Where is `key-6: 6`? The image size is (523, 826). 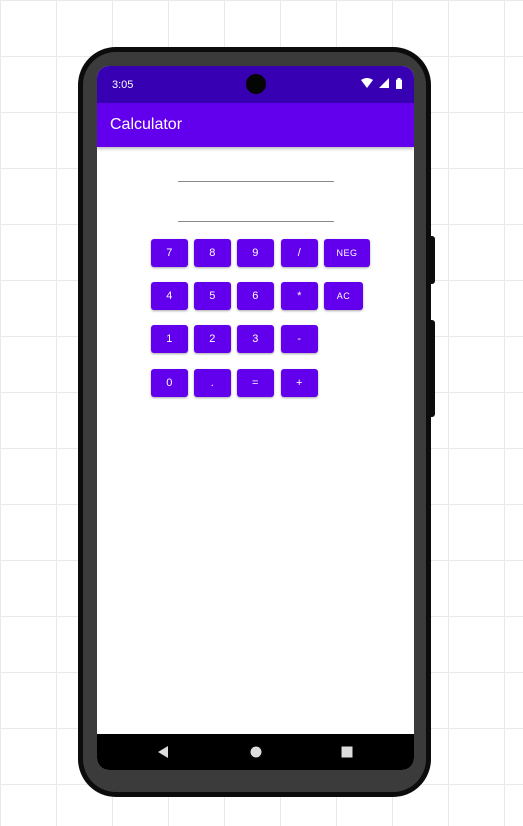 key-6: 6 is located at coordinates (255, 296).